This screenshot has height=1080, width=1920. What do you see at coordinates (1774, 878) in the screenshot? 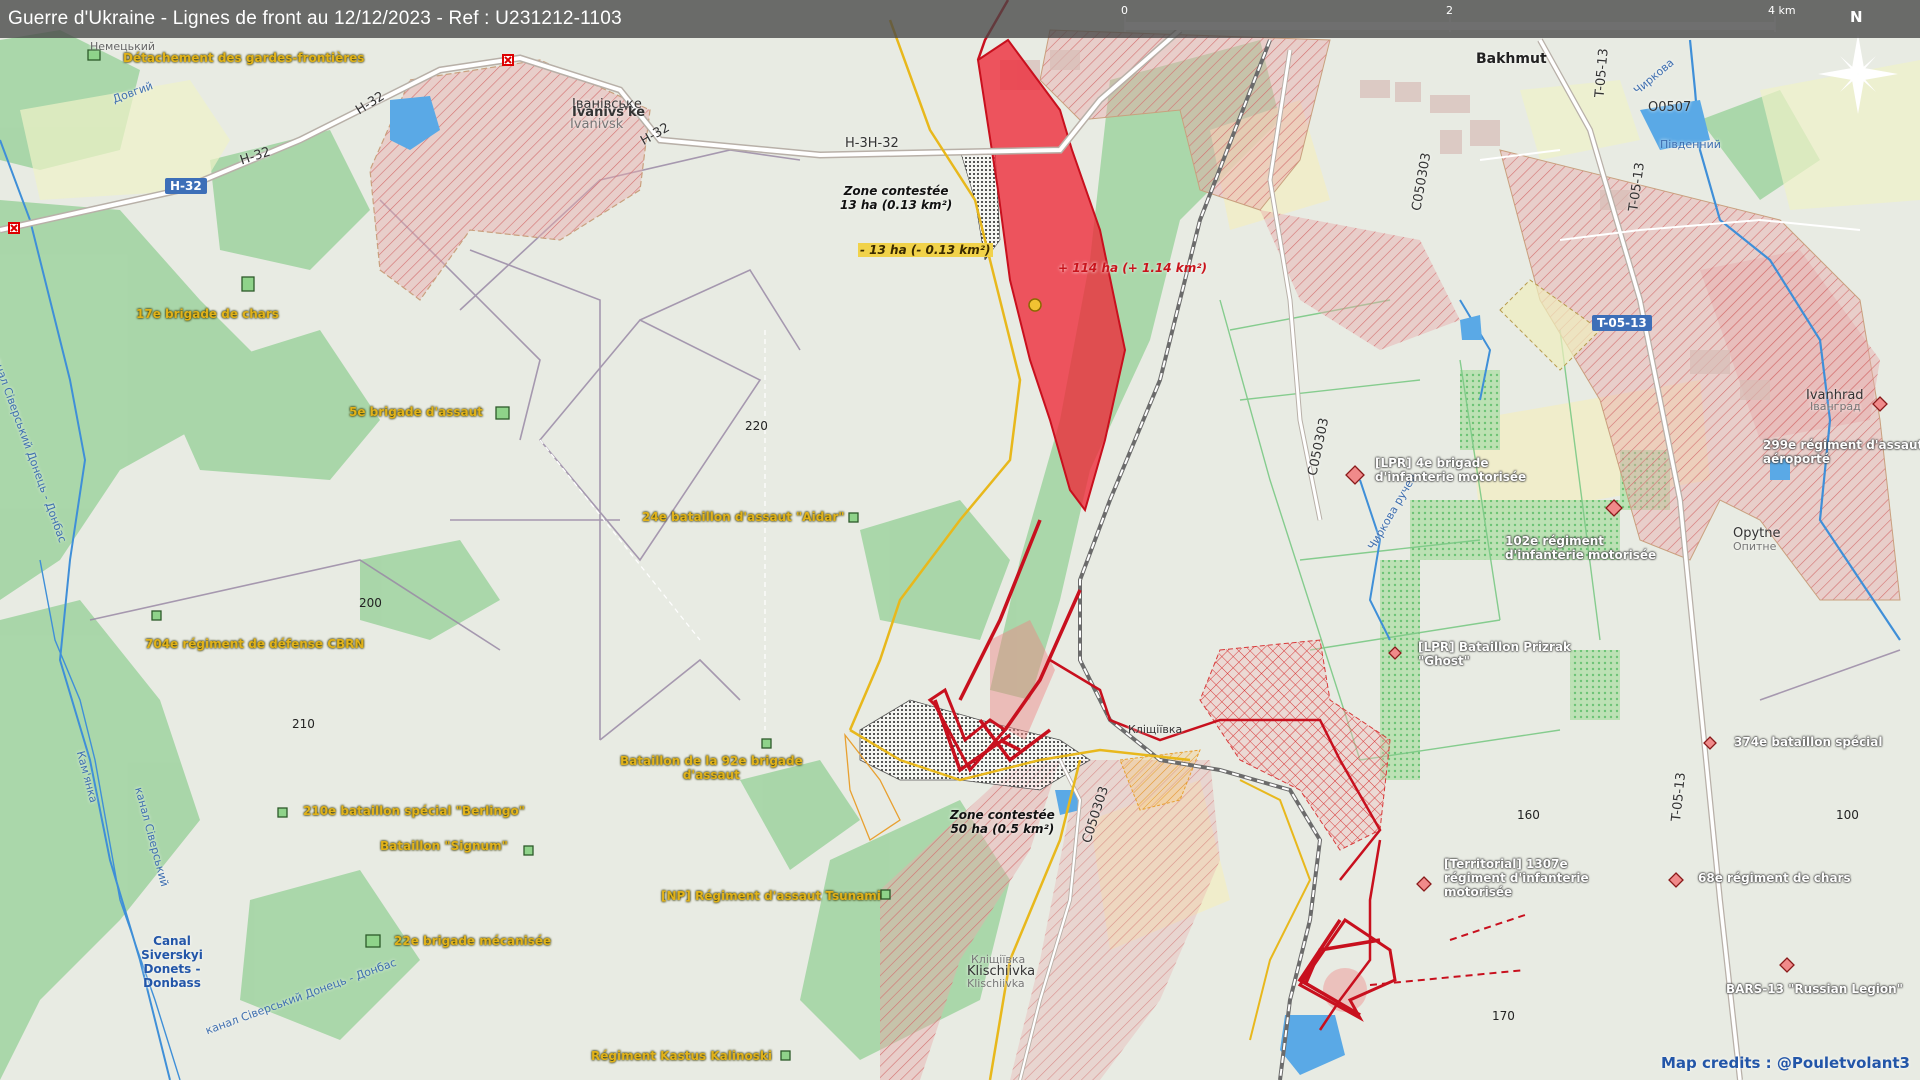
I see `ru-unit-68th: 68e régiment de chars` at bounding box center [1774, 878].